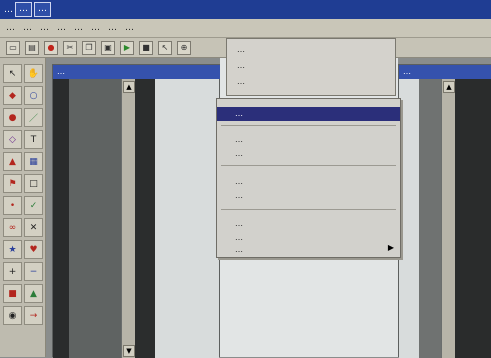 The image size is (491, 358). What do you see at coordinates (12, 139) in the screenshot?
I see `diamond-tool-icon: ◇` at bounding box center [12, 139].